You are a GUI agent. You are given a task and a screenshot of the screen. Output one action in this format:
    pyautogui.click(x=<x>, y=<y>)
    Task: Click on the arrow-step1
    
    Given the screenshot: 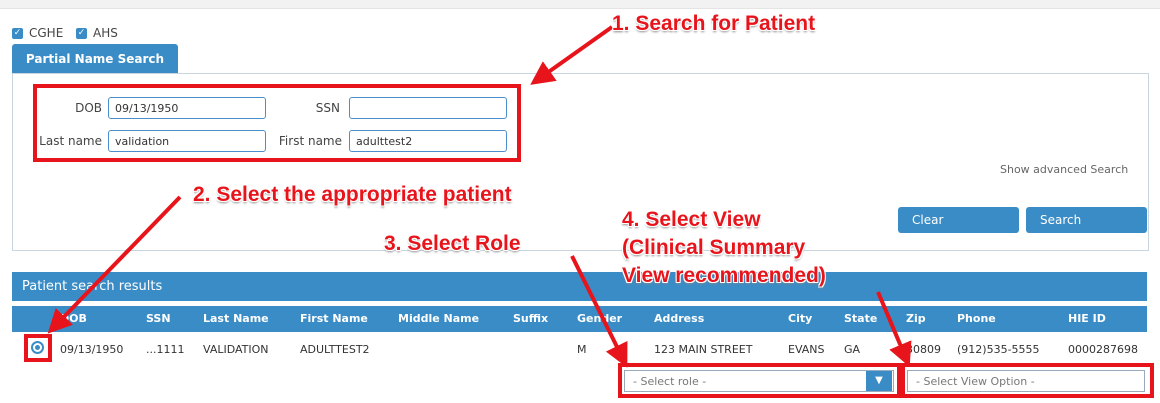 What is the action you would take?
    pyautogui.click(x=572, y=55)
    